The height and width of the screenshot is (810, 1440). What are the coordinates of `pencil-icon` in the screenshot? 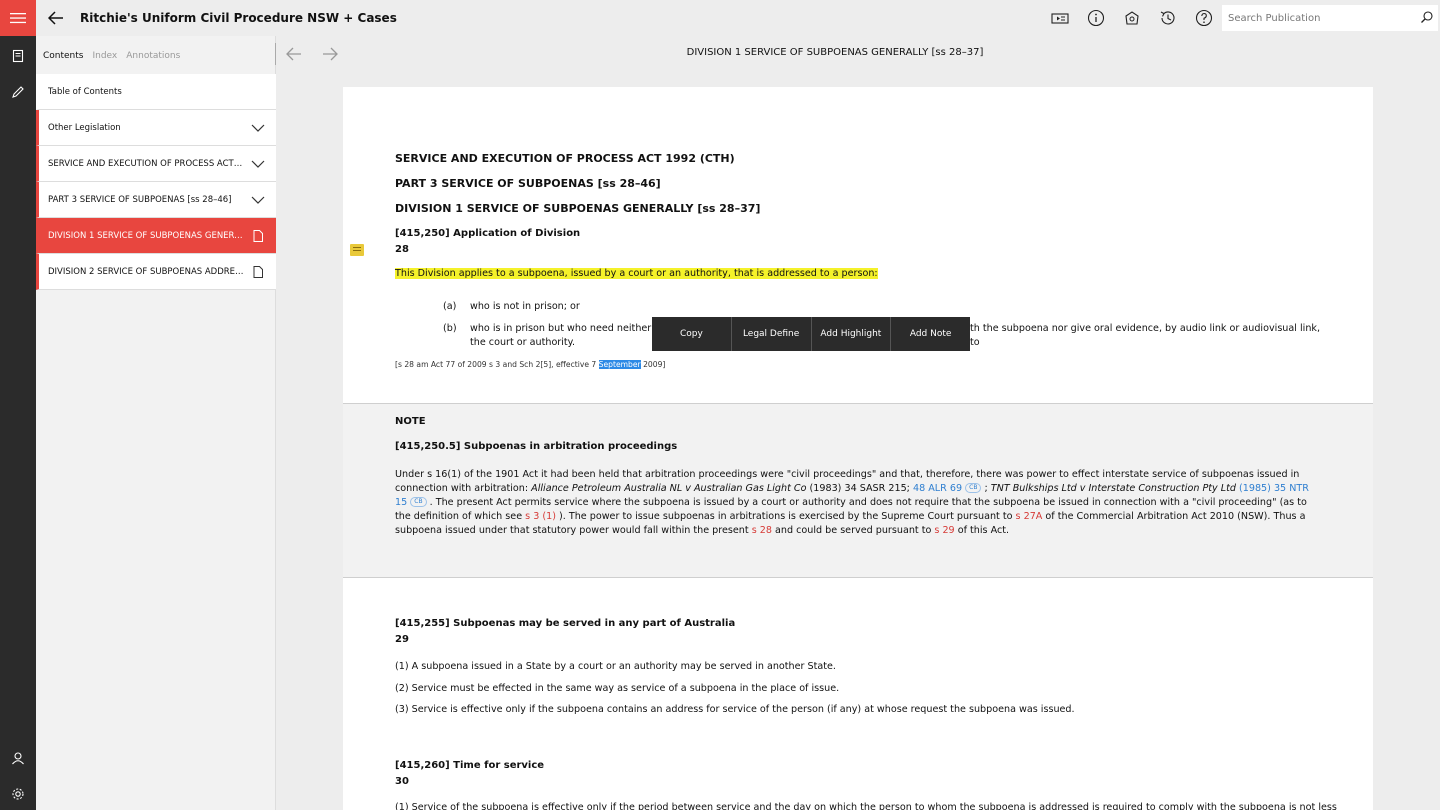 It's located at (18, 92).